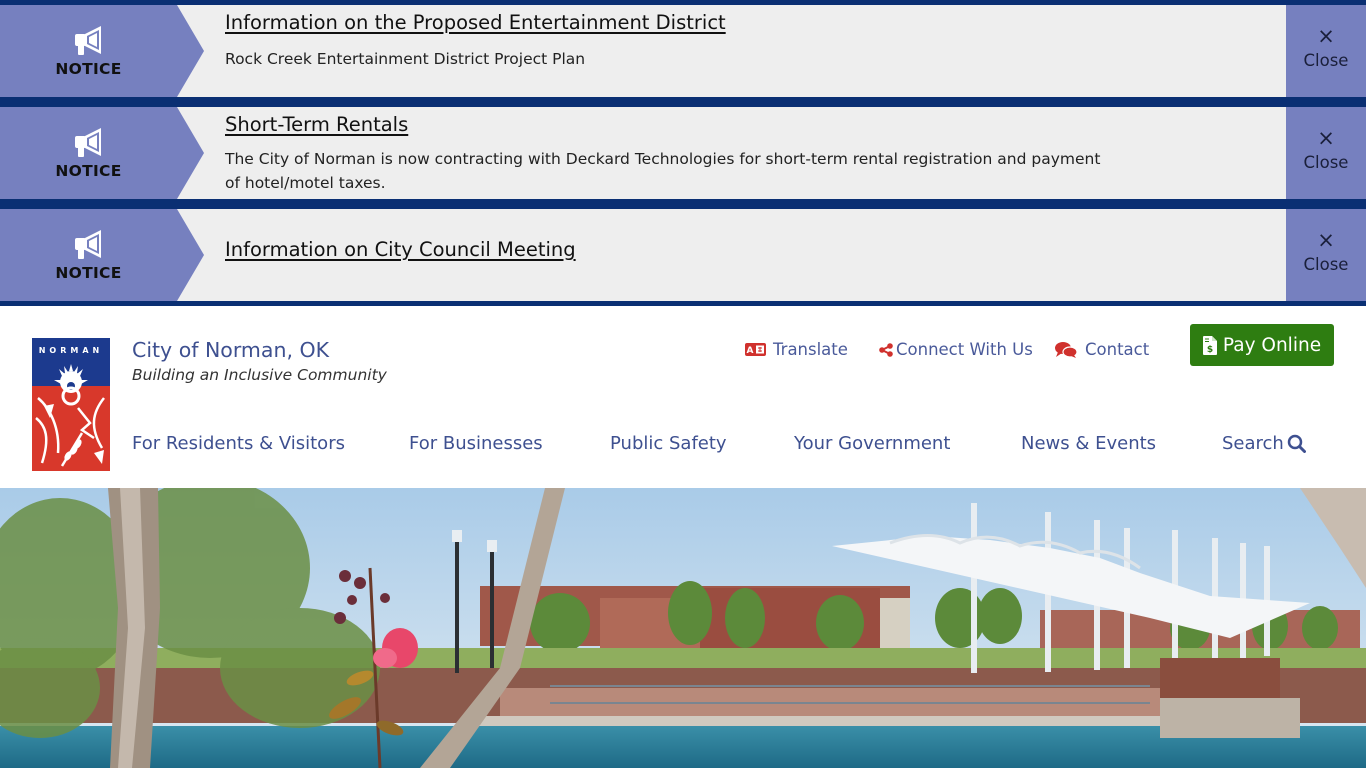 The height and width of the screenshot is (768, 1366). I want to click on nav-search-button: Search, so click(1264, 443).